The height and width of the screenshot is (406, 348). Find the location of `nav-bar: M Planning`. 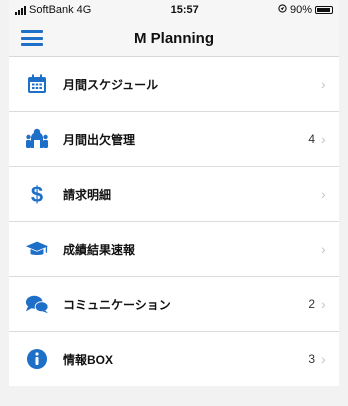

nav-bar: M Planning is located at coordinates (174, 38).